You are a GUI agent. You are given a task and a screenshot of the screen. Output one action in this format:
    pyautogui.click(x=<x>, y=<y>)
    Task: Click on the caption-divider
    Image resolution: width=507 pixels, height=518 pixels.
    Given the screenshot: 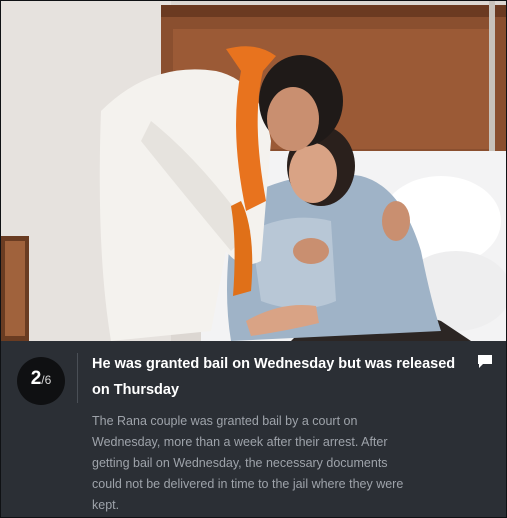 What is the action you would take?
    pyautogui.click(x=77, y=378)
    